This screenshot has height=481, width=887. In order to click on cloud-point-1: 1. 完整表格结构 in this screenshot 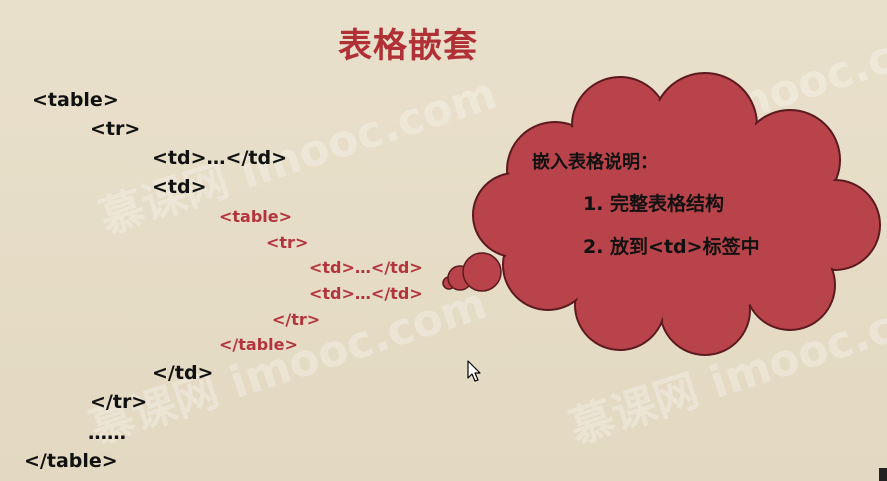, I will do `click(654, 204)`.